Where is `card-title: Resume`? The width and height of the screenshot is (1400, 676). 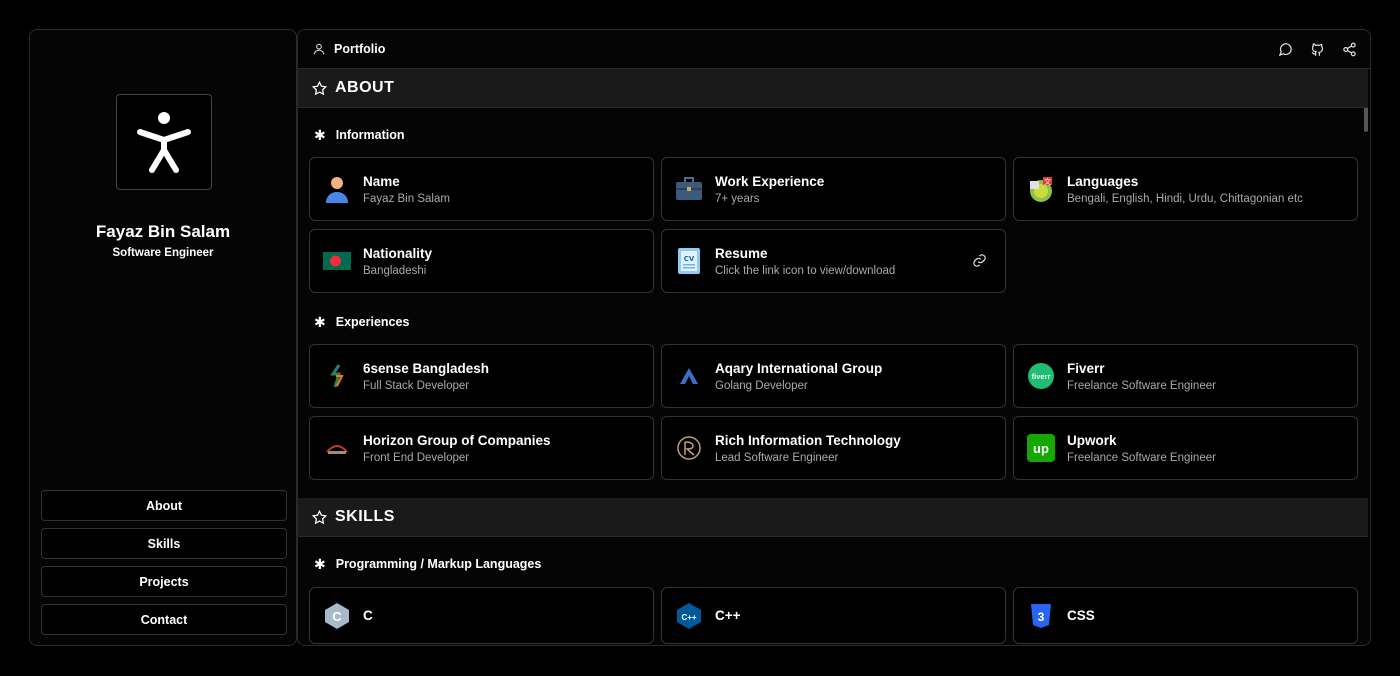 card-title: Resume is located at coordinates (741, 253).